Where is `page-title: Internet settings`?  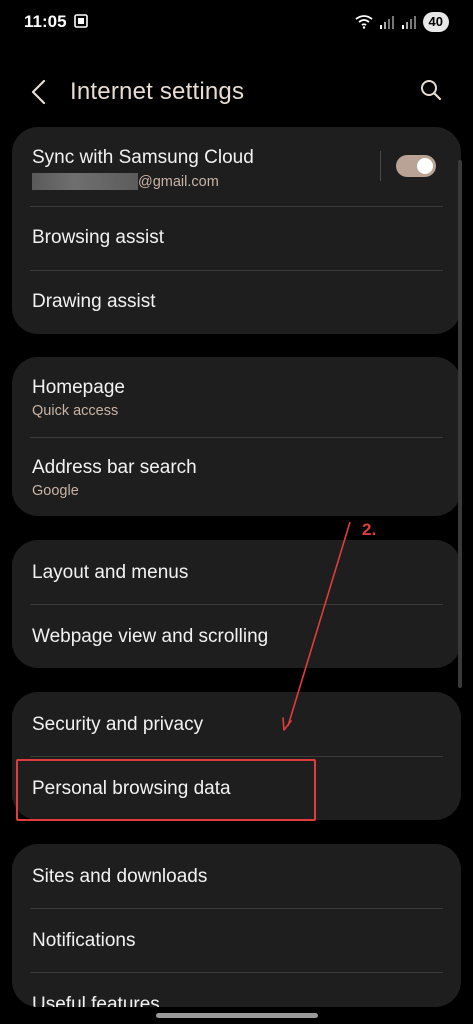
page-title: Internet settings is located at coordinates (157, 91).